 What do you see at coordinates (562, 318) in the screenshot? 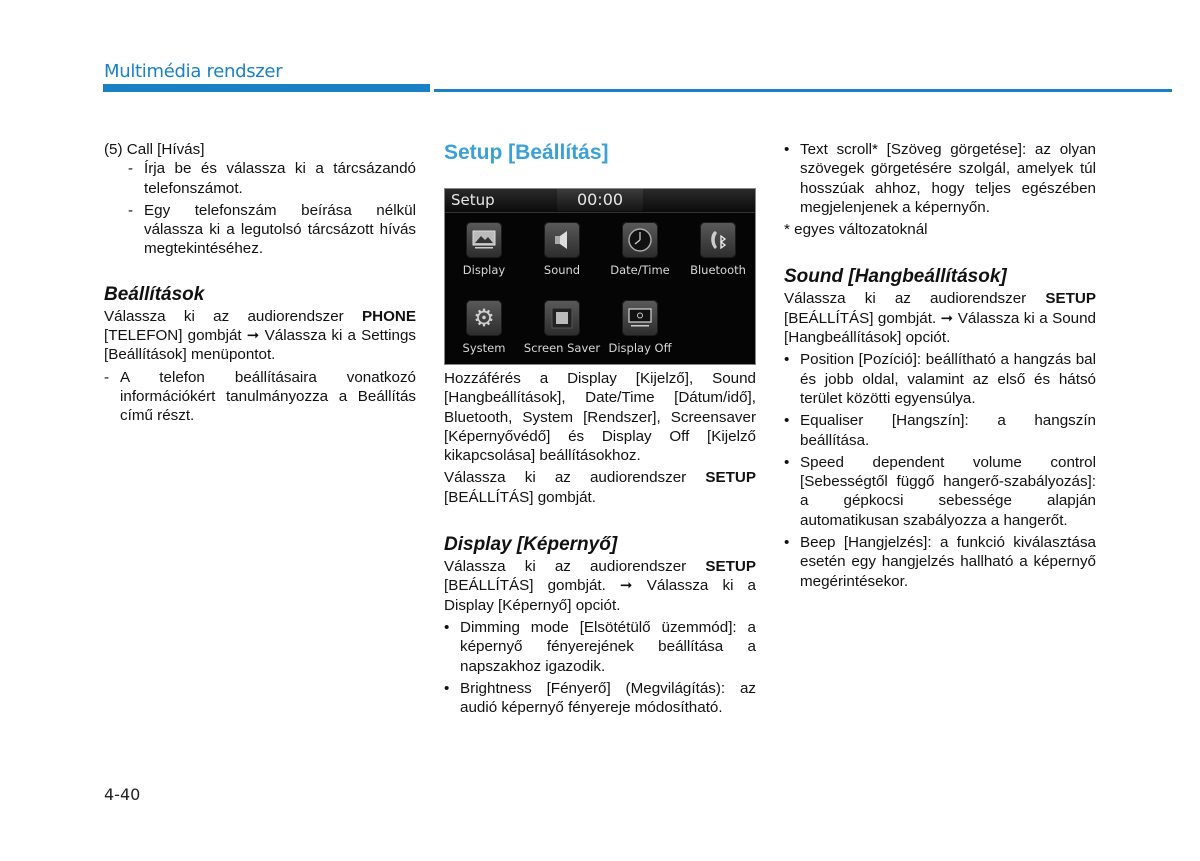
I see `screensaver-icon` at bounding box center [562, 318].